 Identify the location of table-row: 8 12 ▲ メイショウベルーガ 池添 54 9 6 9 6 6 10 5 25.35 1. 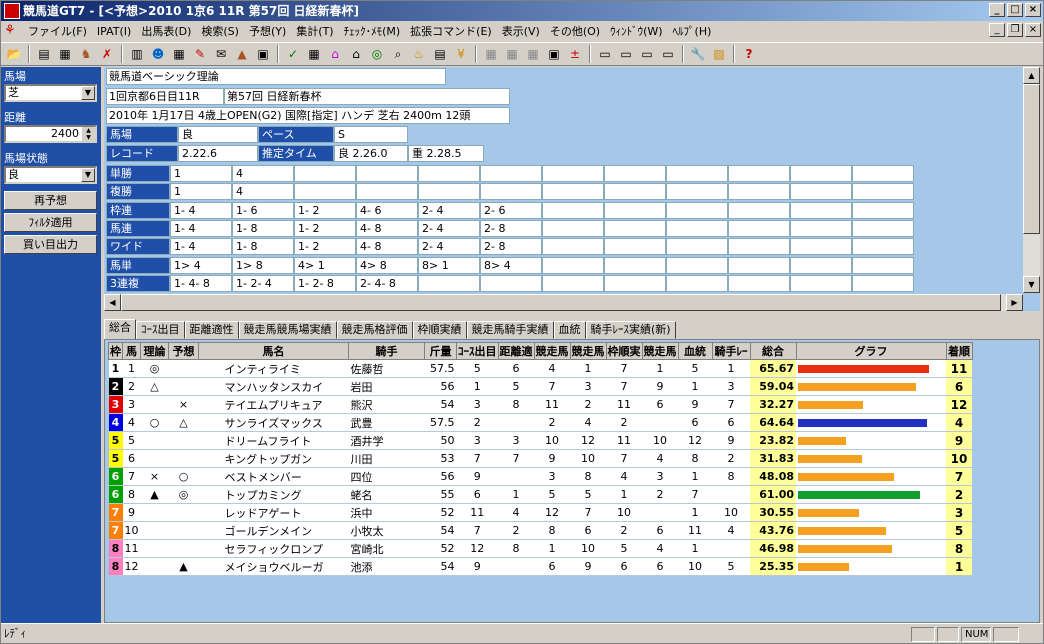
(540, 566).